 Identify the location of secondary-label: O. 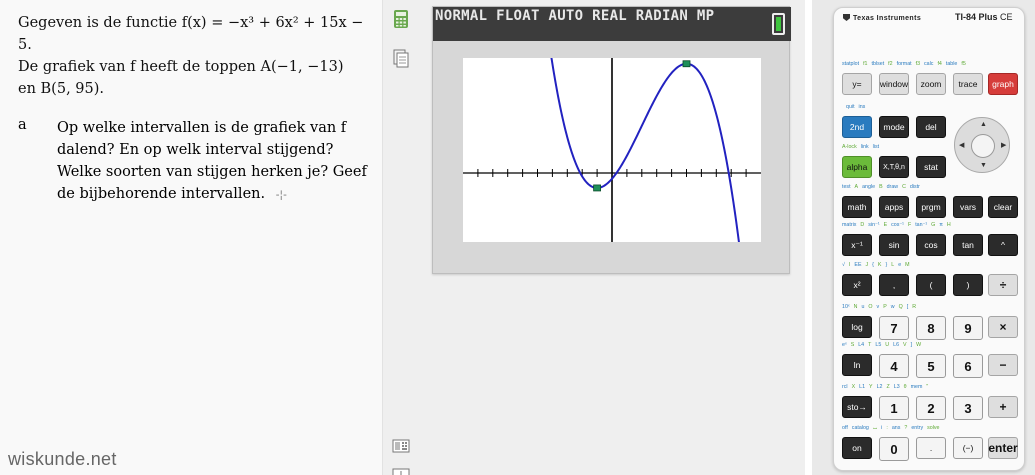
(870, 307).